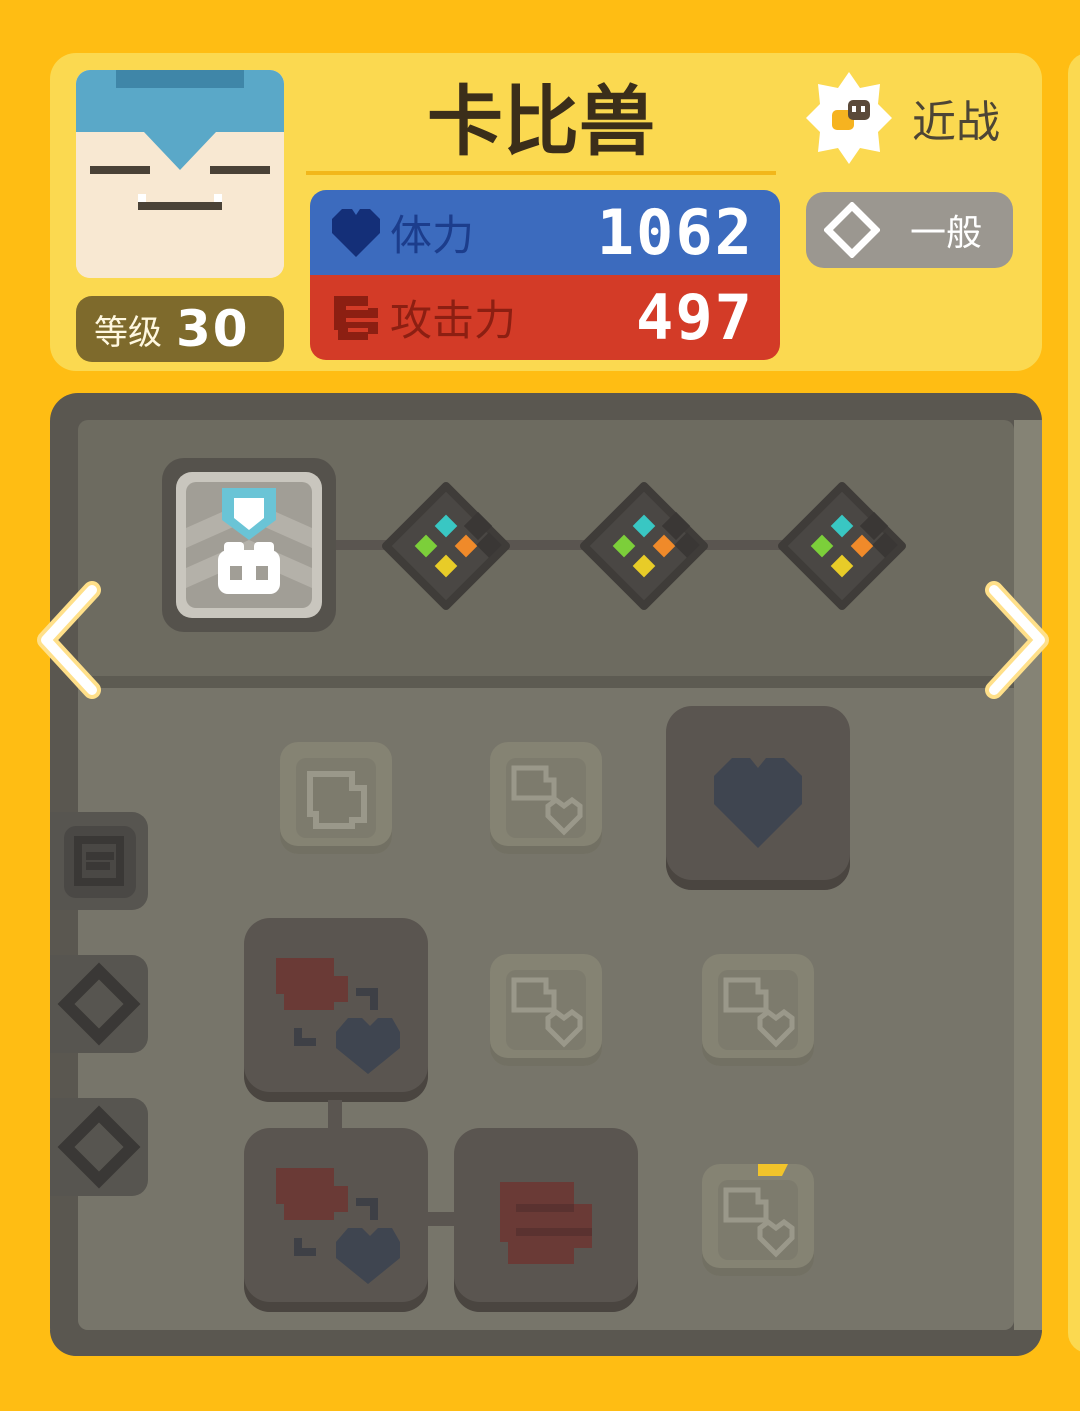 The image size is (1080, 1411). What do you see at coordinates (546, 1343) in the screenshot?
I see `board-bottom` at bounding box center [546, 1343].